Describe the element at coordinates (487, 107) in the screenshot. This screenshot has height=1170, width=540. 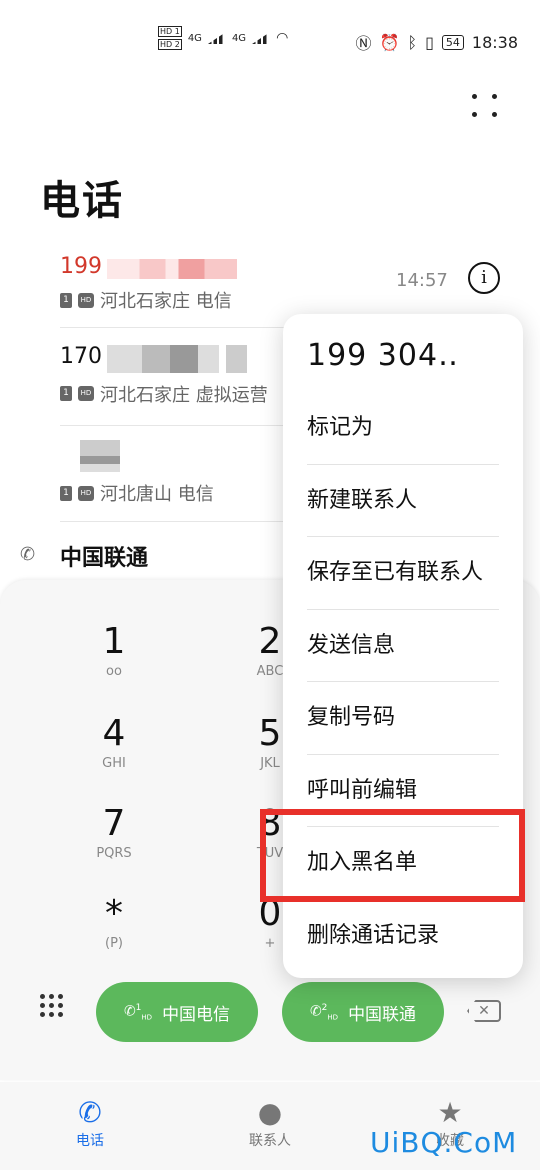
I see `more-options-icon` at that location.